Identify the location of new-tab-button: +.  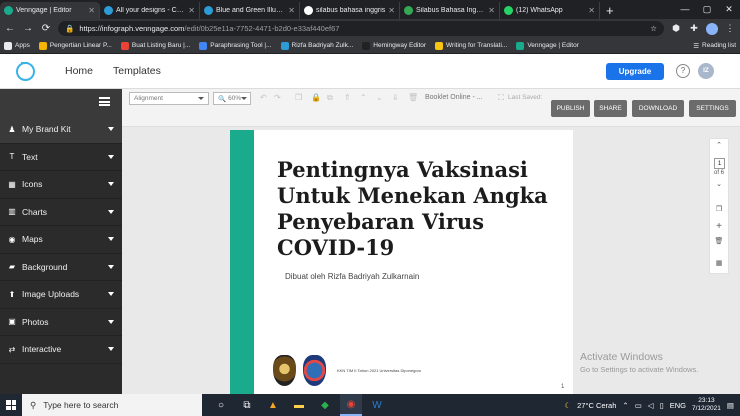
(610, 10).